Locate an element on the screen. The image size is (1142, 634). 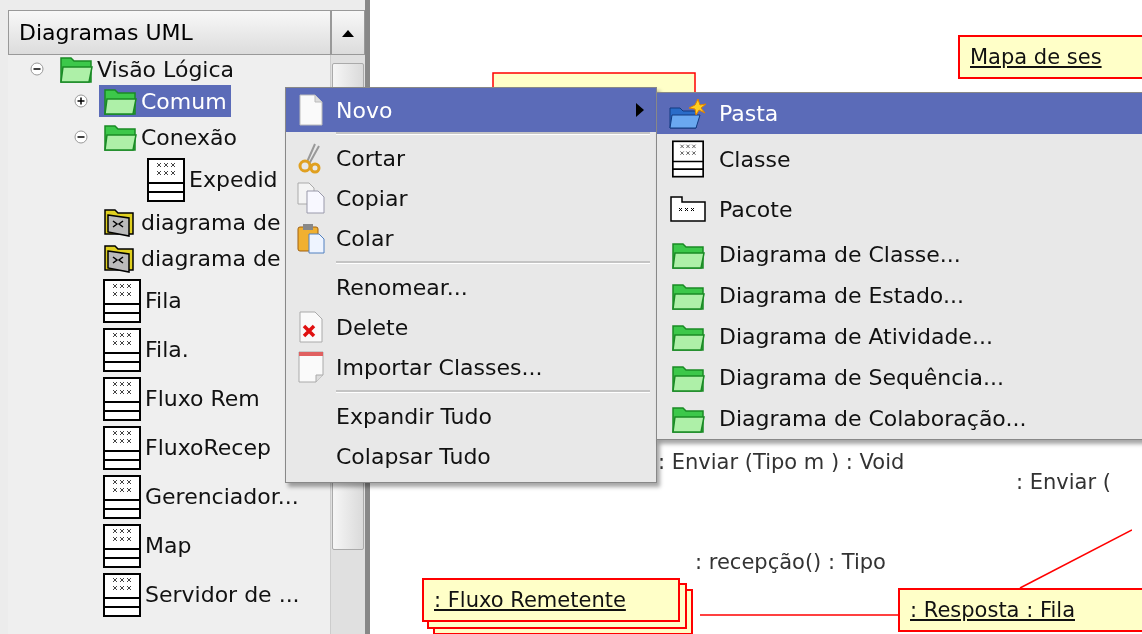
message-label: : recepção() : Tipo is located at coordinates (790, 562).